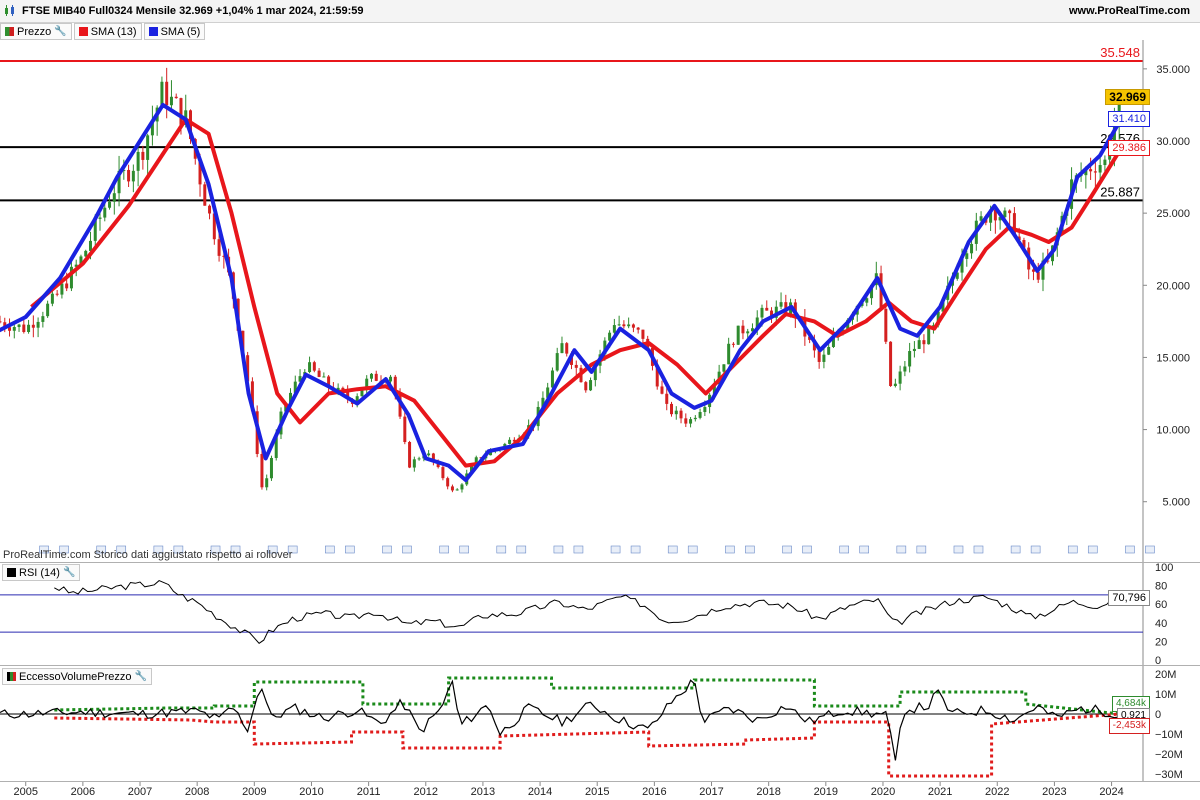 This screenshot has width=1200, height=800. I want to click on legend-prezzo: Prezzo 🔧, so click(36, 31).